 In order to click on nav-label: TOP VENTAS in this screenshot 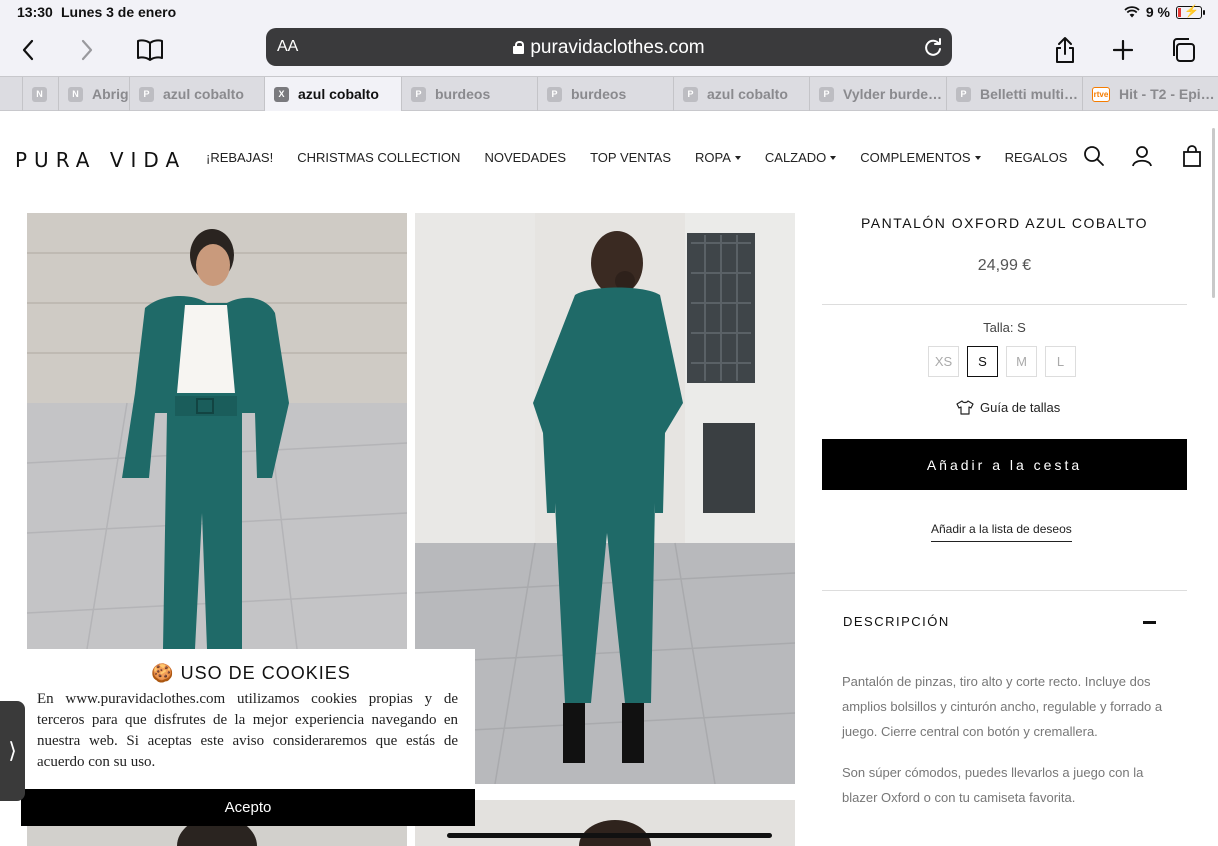, I will do `click(630, 157)`.